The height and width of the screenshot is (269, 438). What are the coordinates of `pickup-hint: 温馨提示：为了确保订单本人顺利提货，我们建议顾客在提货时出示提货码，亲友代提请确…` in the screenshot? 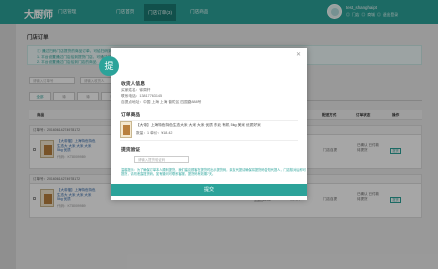 It's located at (213, 172).